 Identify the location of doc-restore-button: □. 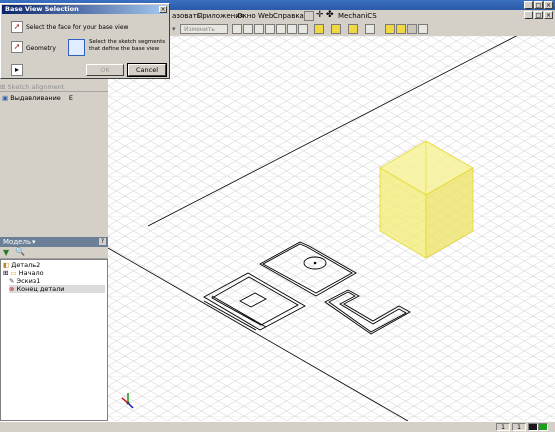
(538, 15).